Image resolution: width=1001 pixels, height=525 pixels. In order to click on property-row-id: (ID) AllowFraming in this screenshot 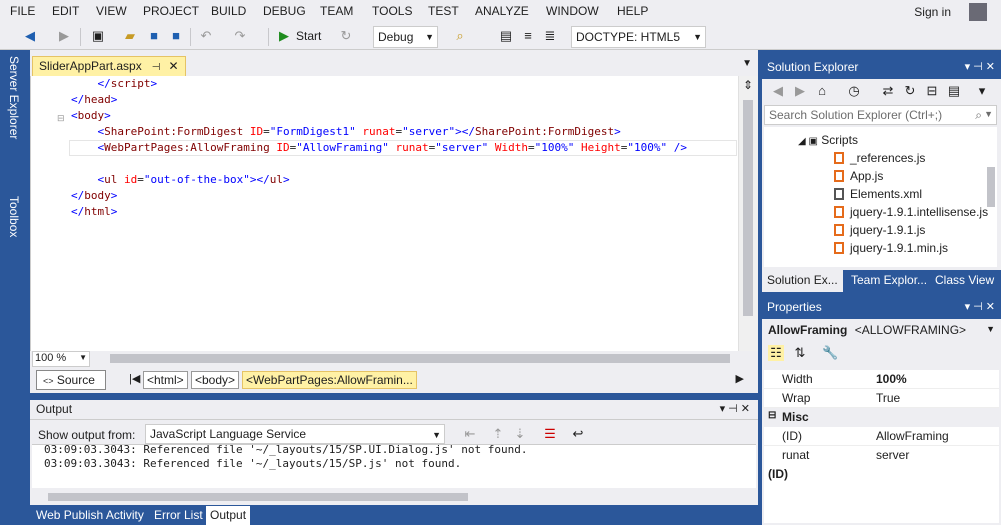, I will do `click(881, 436)`.